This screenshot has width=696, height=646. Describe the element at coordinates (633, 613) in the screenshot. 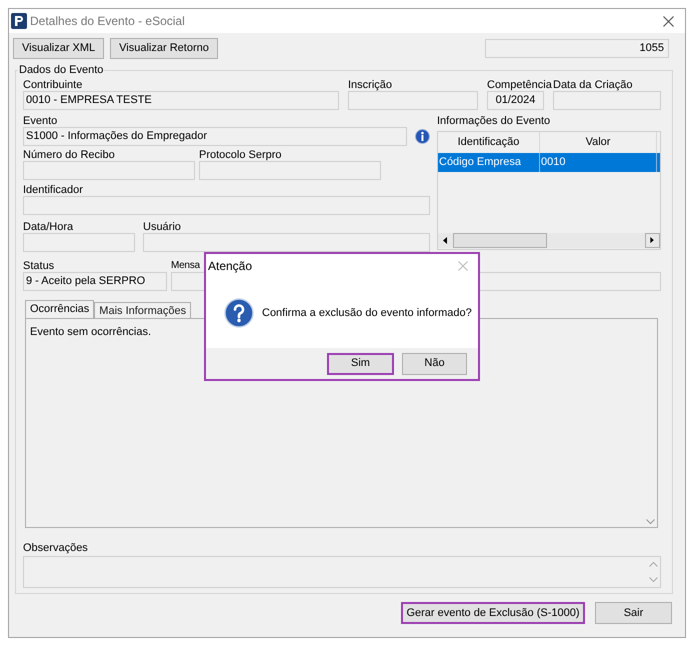

I see `footer-button: Sair` at that location.